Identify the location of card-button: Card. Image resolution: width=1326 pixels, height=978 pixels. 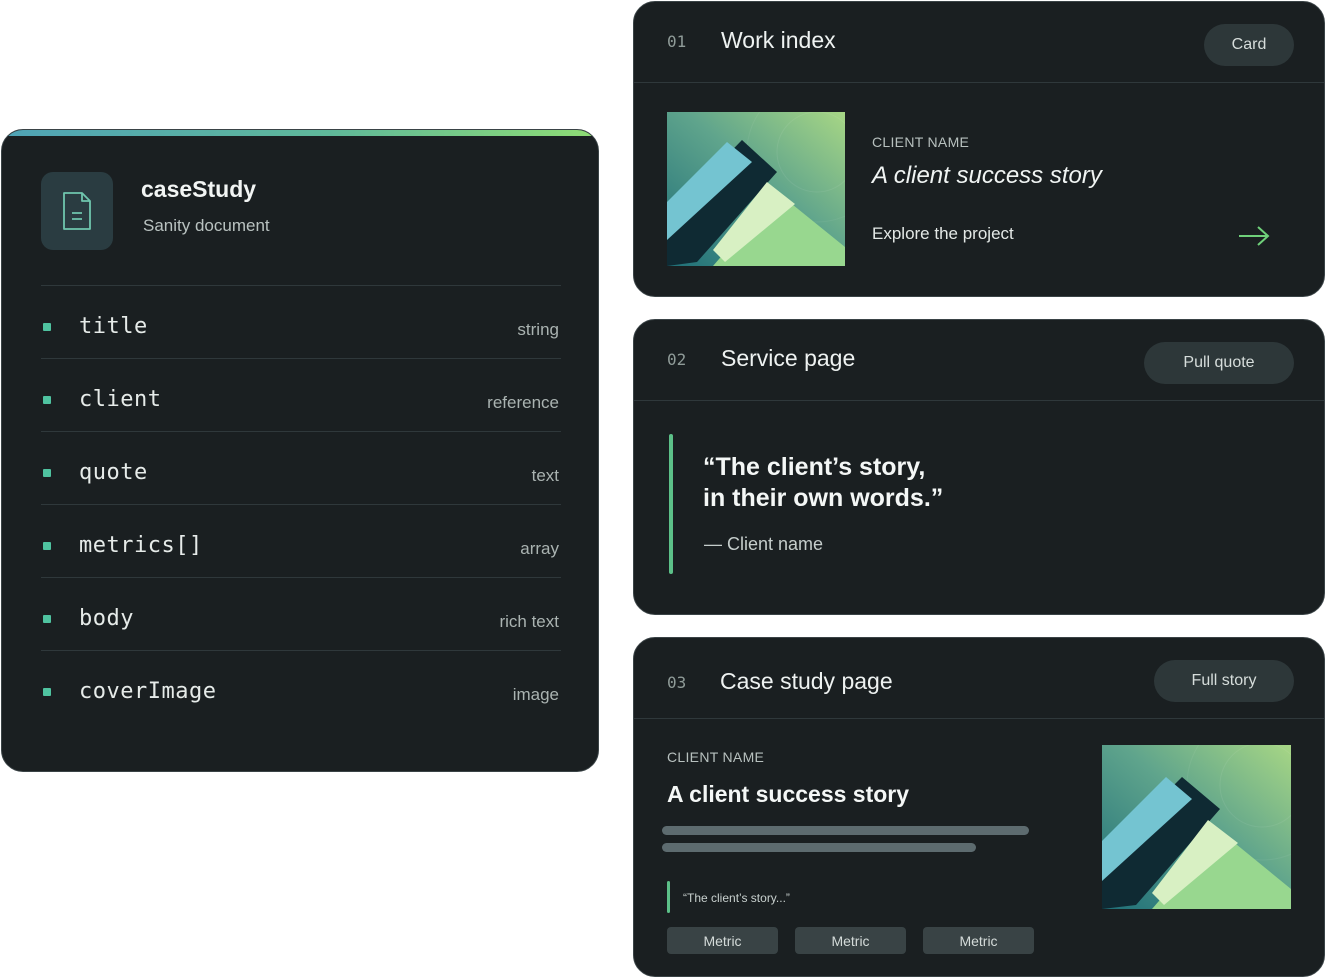
(1249, 45).